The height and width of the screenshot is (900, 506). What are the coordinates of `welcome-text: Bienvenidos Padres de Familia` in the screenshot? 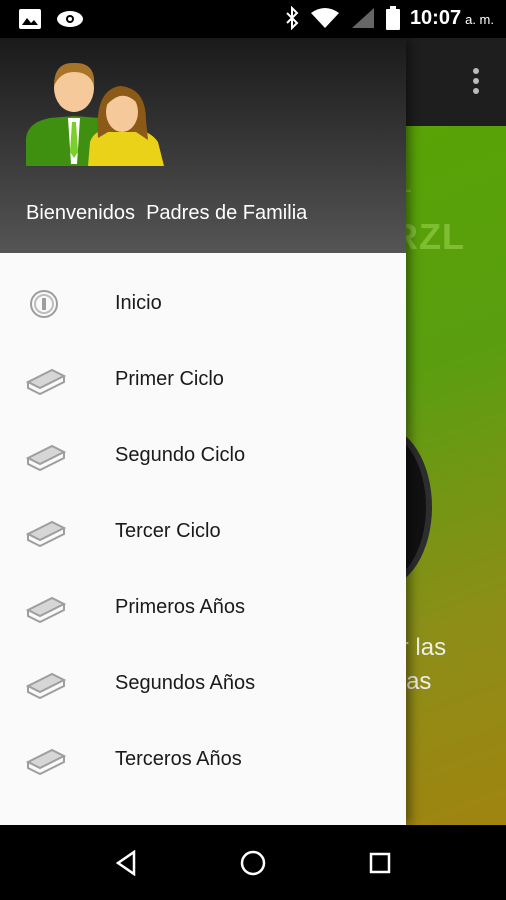 It's located at (167, 213).